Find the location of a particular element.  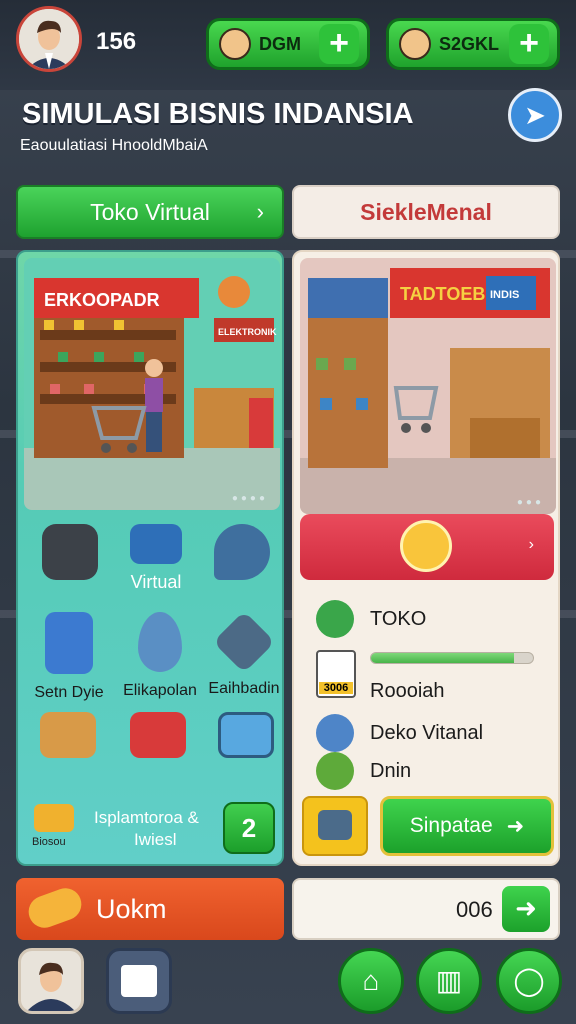

currency-2-label: S2GKL is located at coordinates (469, 43).